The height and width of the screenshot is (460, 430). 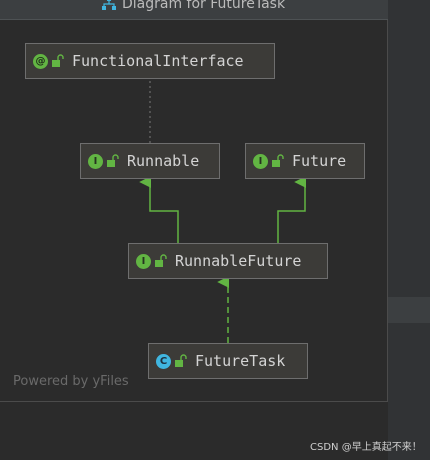 I want to click on edge-runnablefuture-extends-future, so click(x=292, y=209).